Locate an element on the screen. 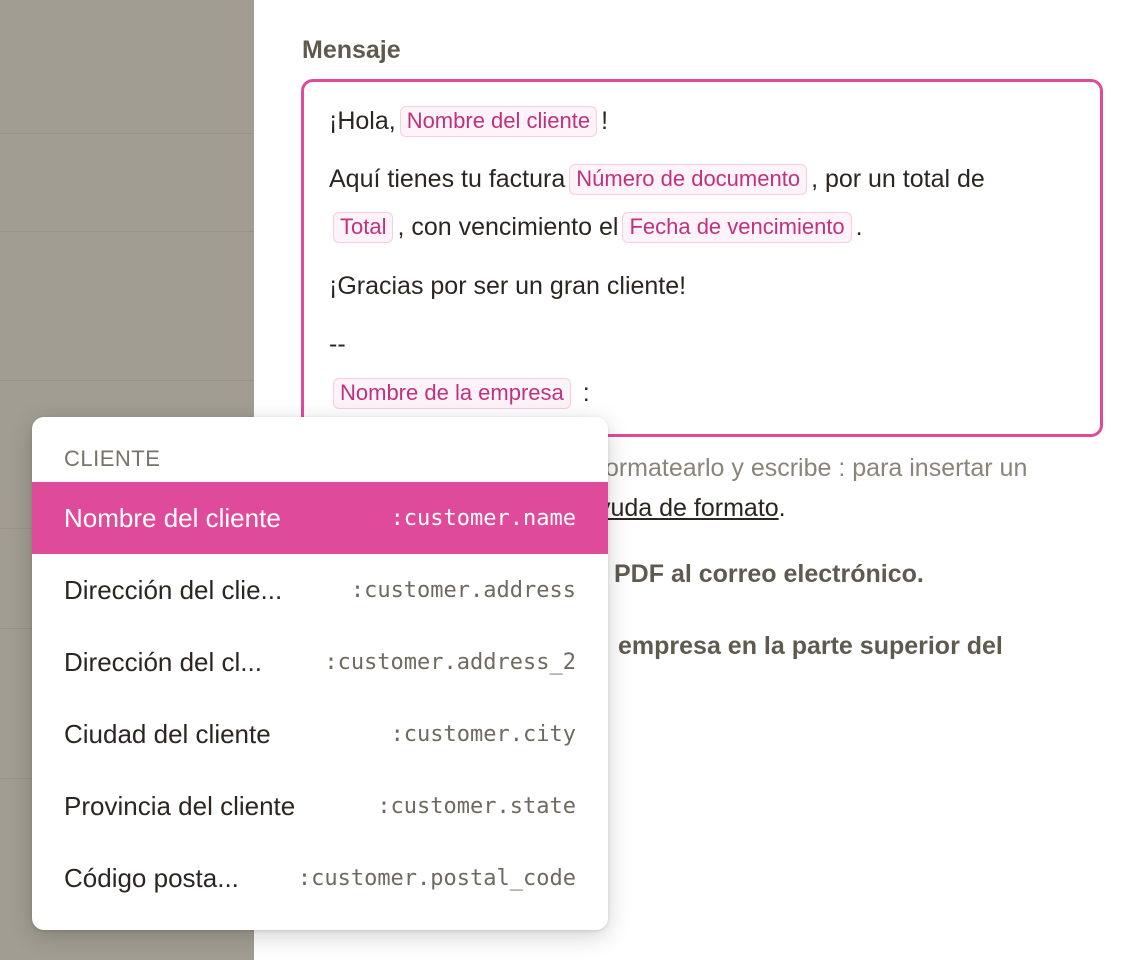  attach-pdf-option-label: PDF al correo electrónico. is located at coordinates (769, 574).